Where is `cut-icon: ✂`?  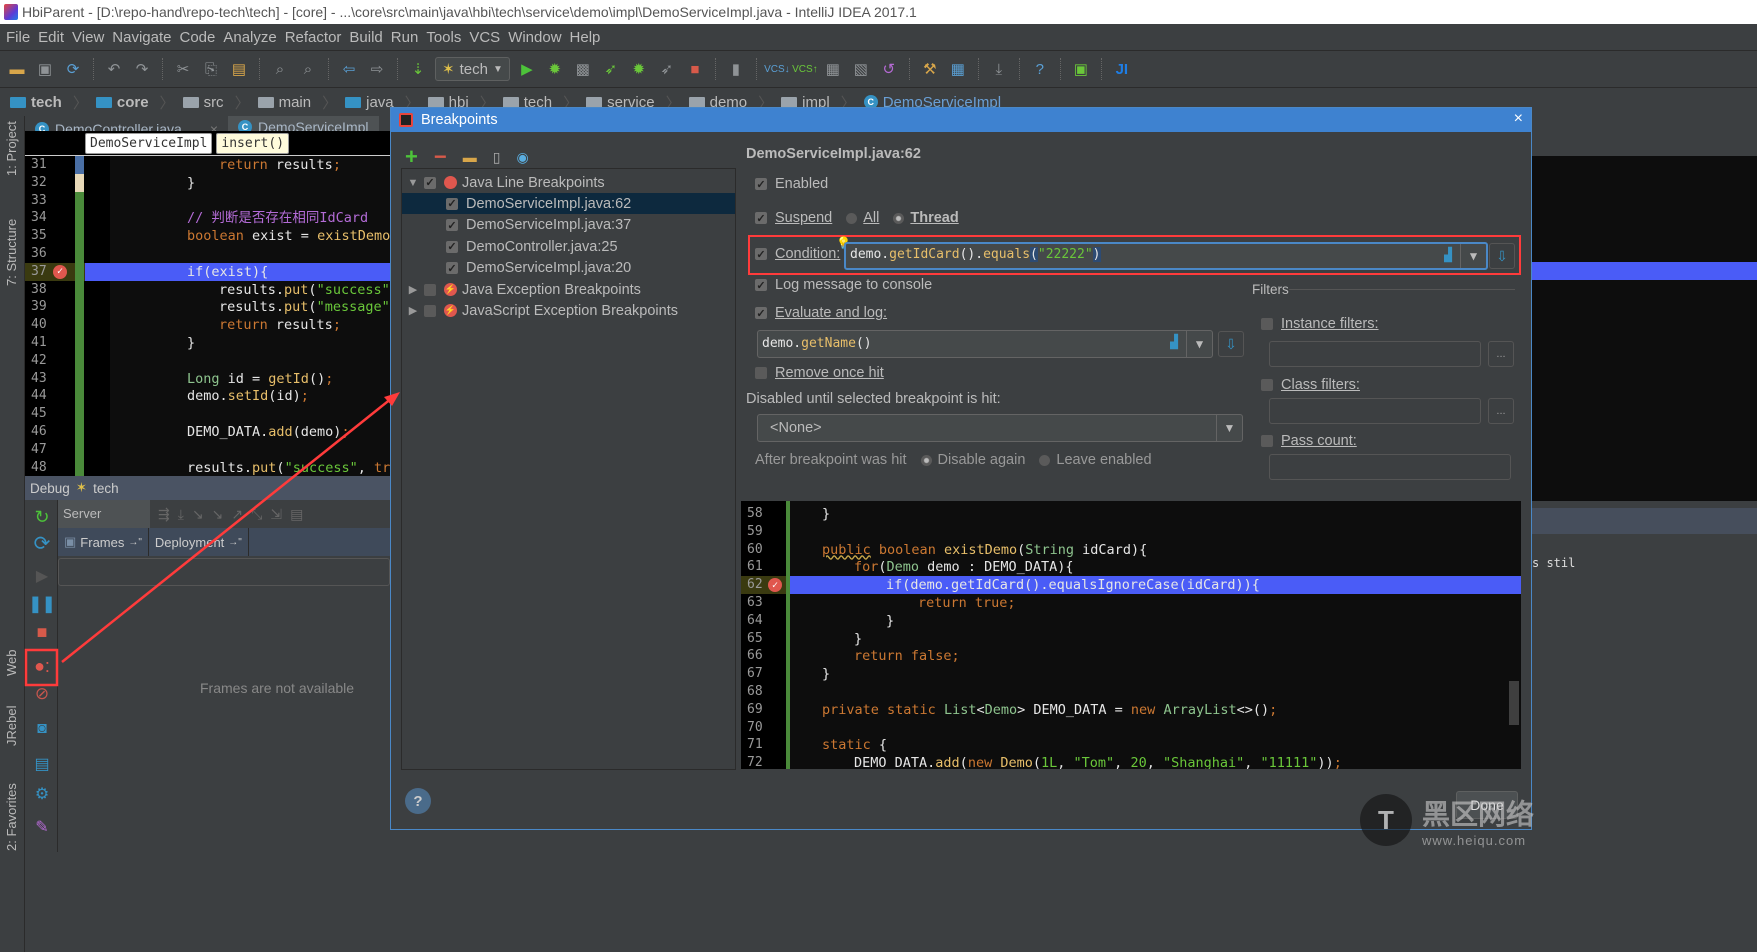 cut-icon: ✂ is located at coordinates (183, 69).